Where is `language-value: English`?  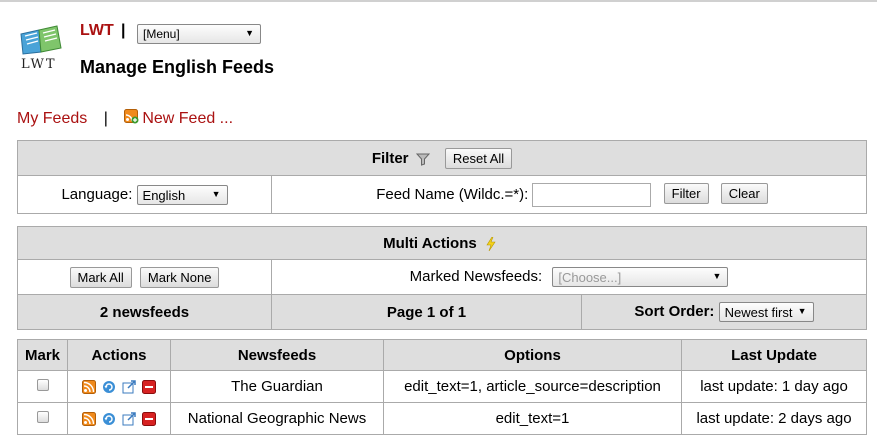 language-value: English is located at coordinates (164, 195).